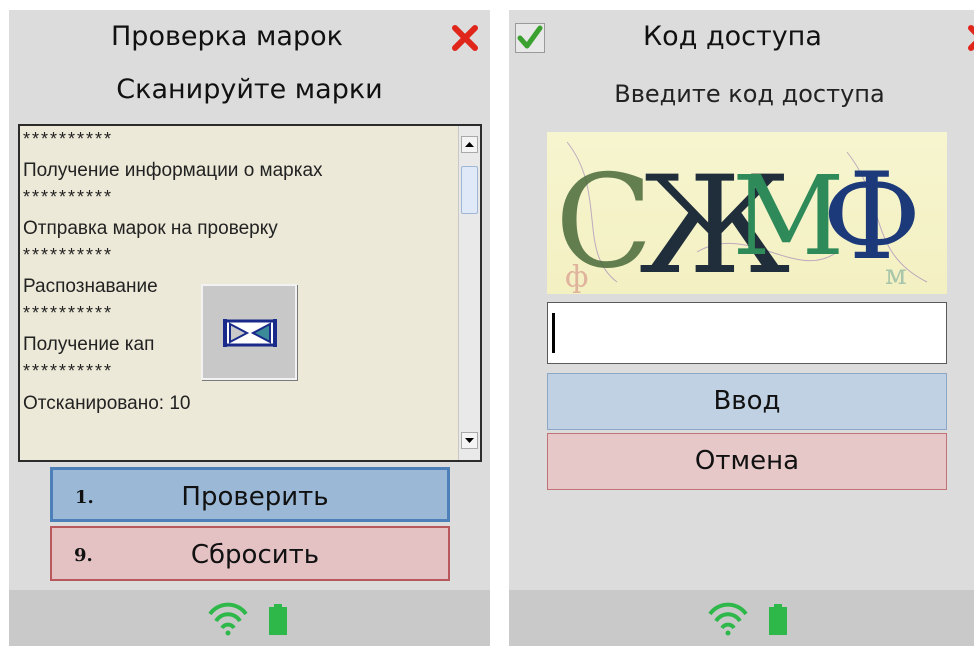 Image resolution: width=974 pixels, height=646 pixels. Describe the element at coordinates (469, 293) in the screenshot. I see `scrollbar` at that location.